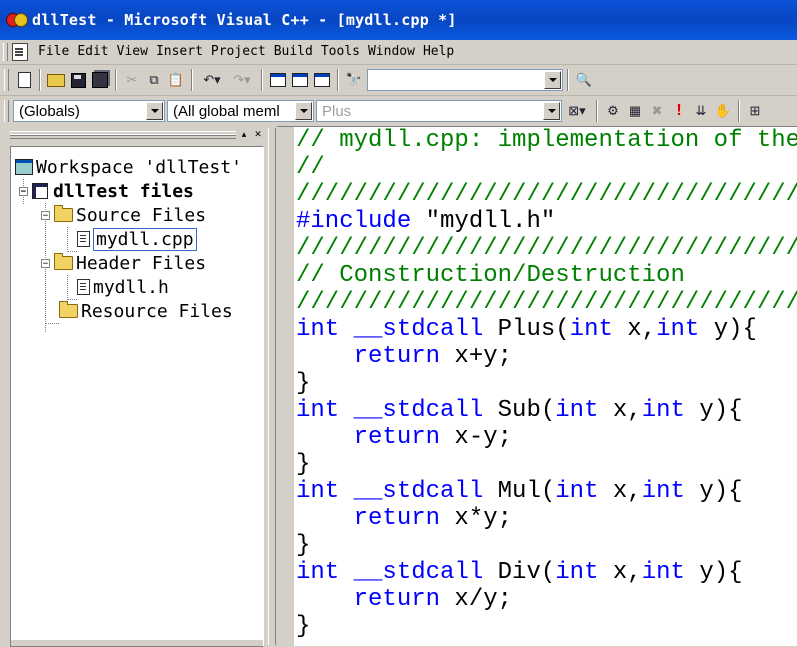 Image resolution: width=797 pixels, height=647 pixels. Describe the element at coordinates (546, 491) in the screenshot. I see `code-line: int __stdcall Mul(int x,int y){` at that location.